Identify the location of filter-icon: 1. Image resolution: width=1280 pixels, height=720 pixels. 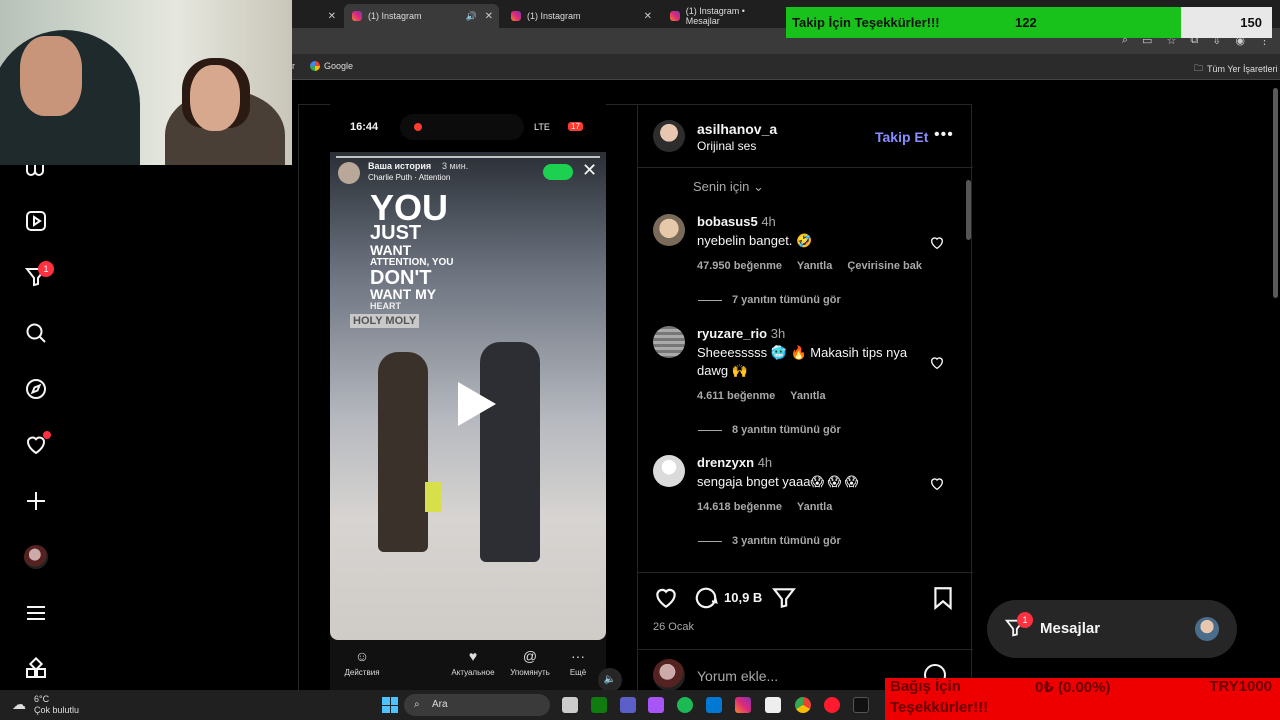
(39, 275).